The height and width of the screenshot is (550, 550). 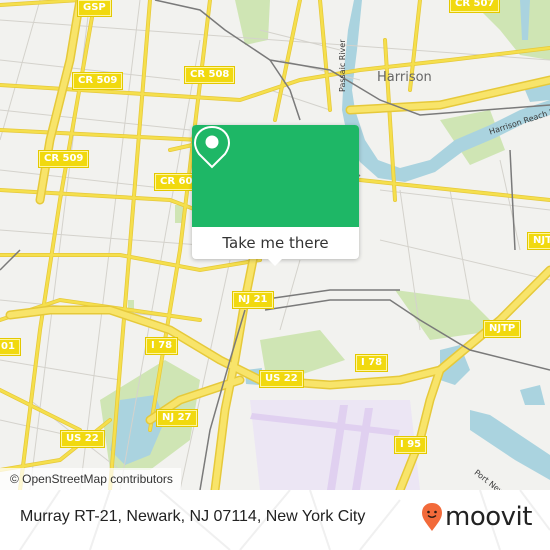 I want to click on road-shield-njtp-north: NJTP, so click(x=539, y=241).